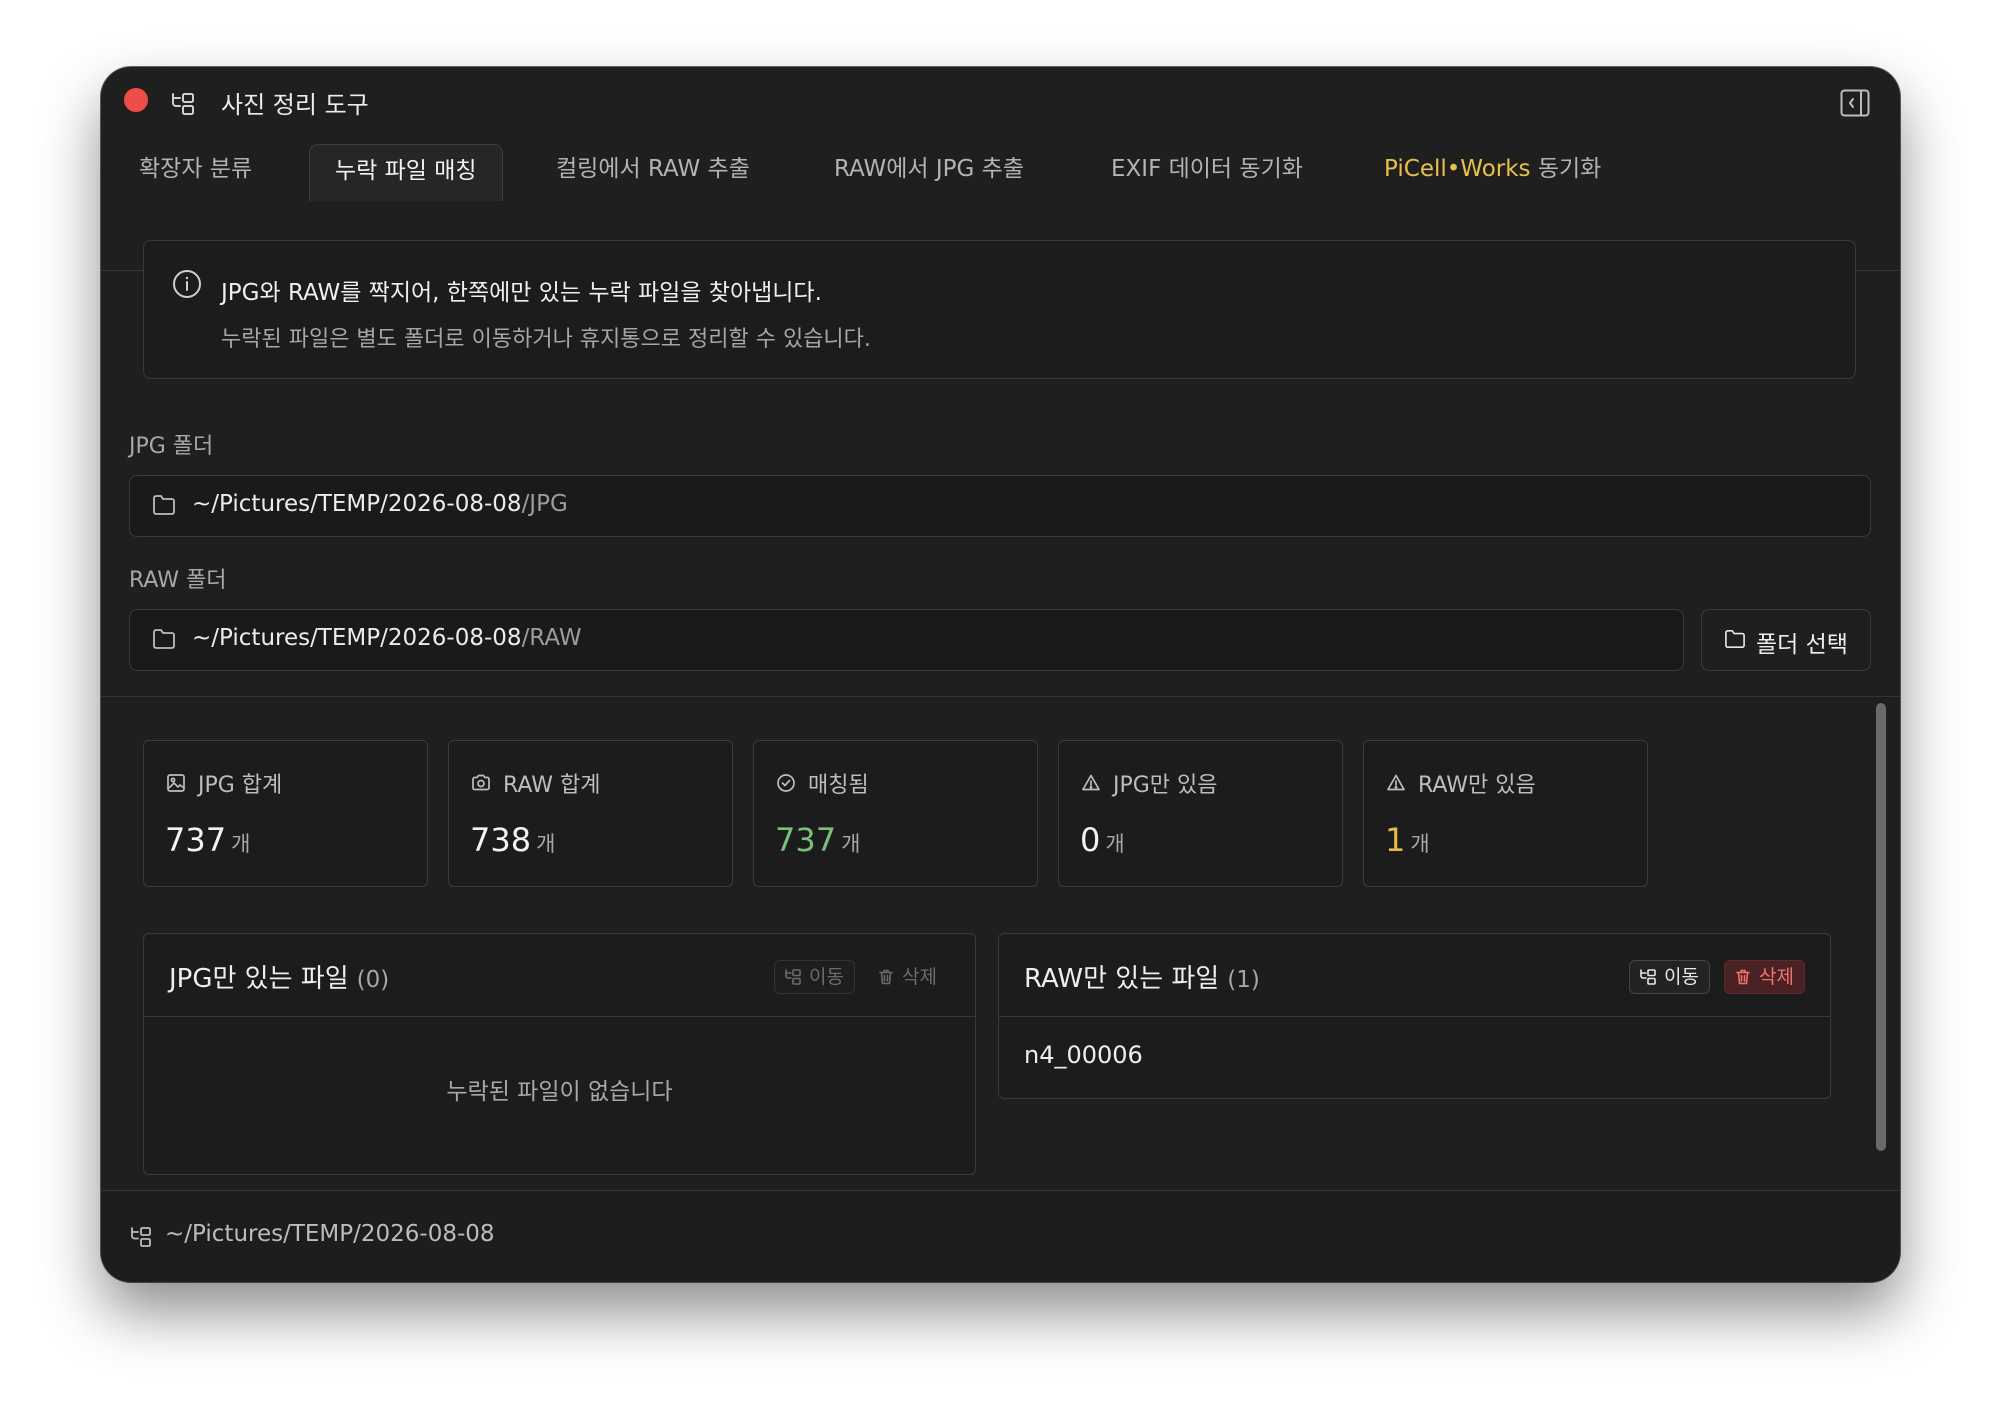 The image size is (2000, 1416). Describe the element at coordinates (1000, 1236) in the screenshot. I see `status-footer: ~/Pictures/TEMP/2026-08-08` at that location.